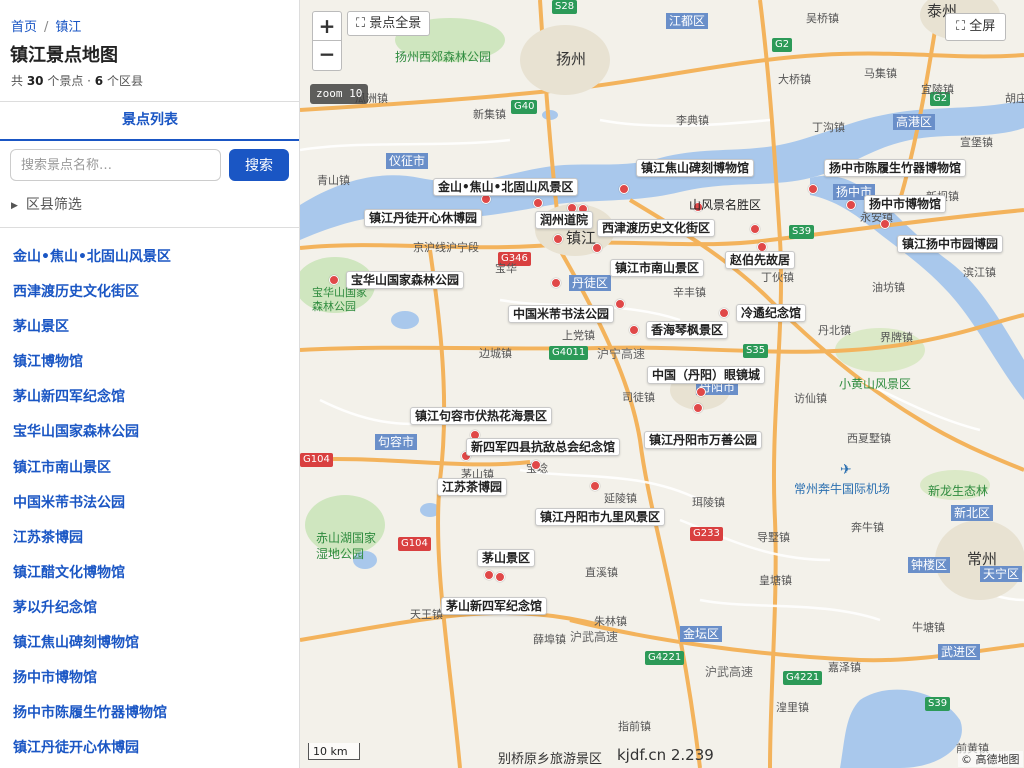  Describe the element at coordinates (495, 353) in the screenshot. I see `town-label: 边城镇` at that location.